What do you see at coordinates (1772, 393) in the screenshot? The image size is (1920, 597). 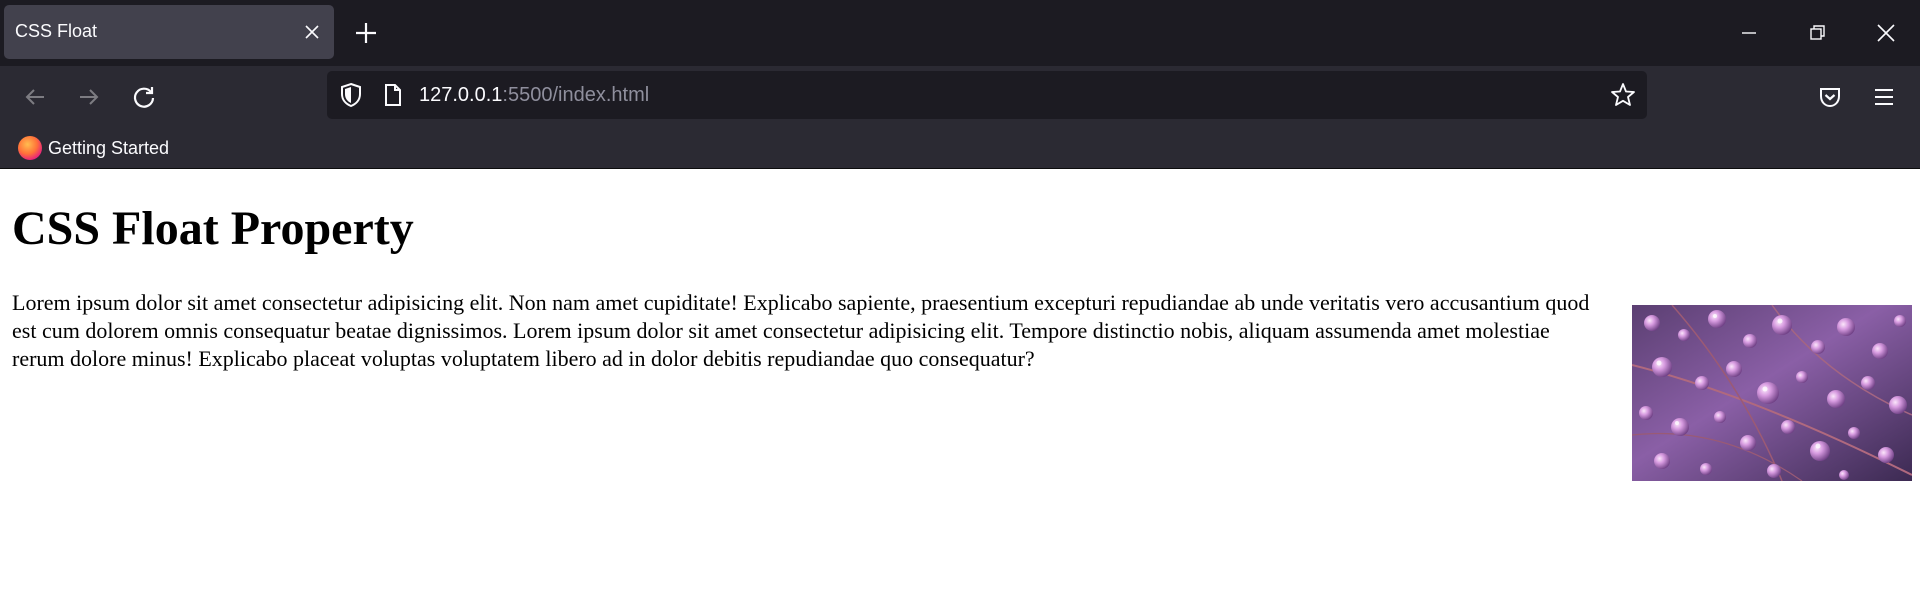 I see `water-droplets-image` at bounding box center [1772, 393].